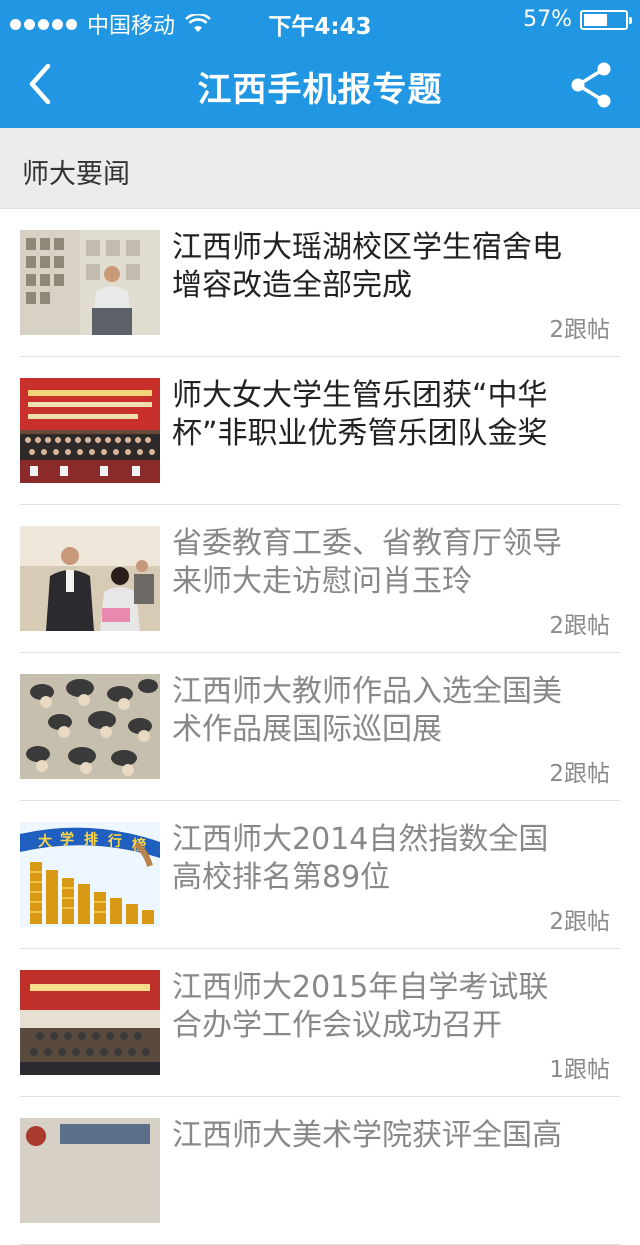 Image resolution: width=640 pixels, height=1245 pixels. I want to click on article-item: 江西师大2015年自学考试联 合办学工作会议成功召开 1跟帖, so click(320, 1023).